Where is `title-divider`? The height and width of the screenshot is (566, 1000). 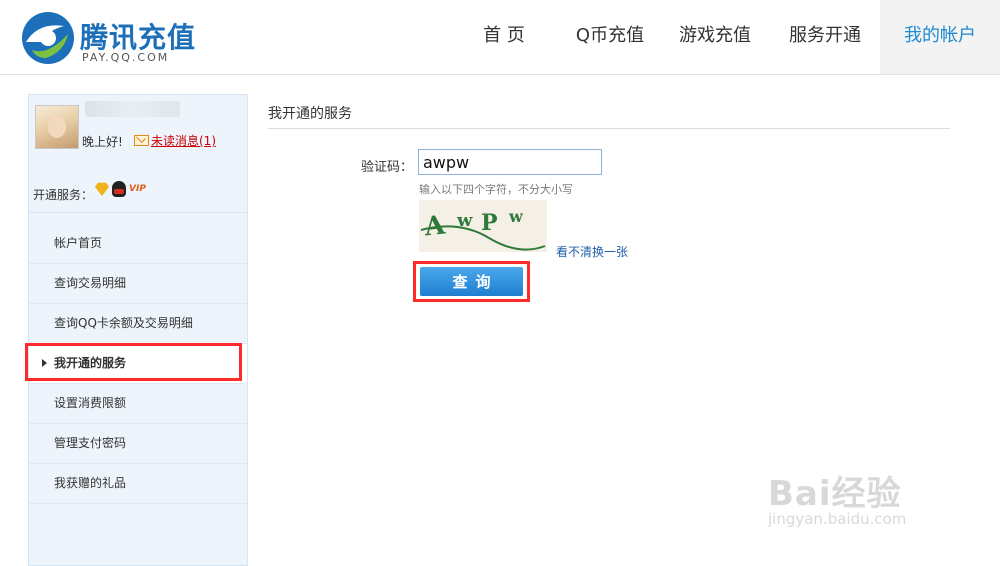
title-divider is located at coordinates (609, 128).